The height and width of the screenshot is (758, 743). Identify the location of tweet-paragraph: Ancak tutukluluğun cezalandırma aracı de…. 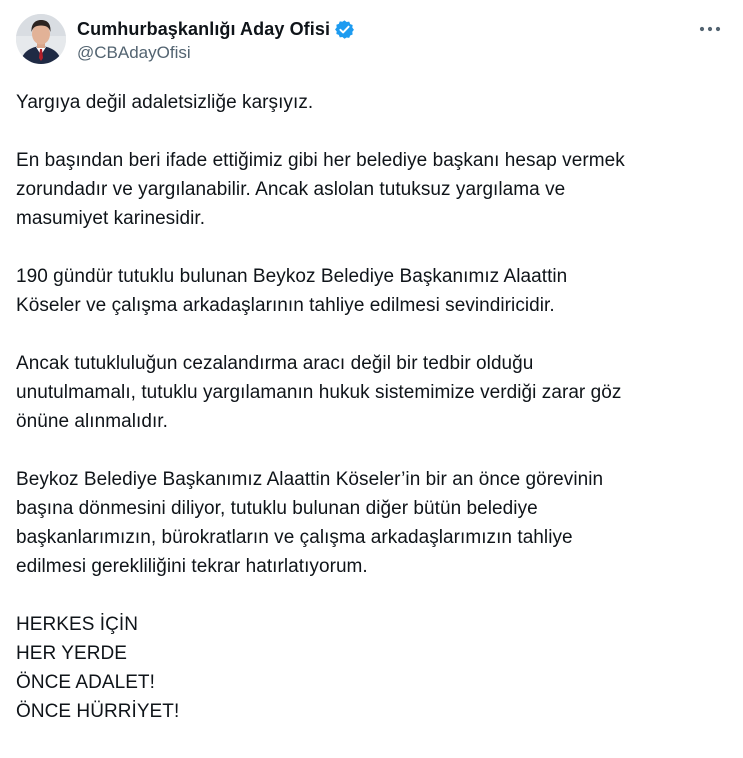
(319, 392).